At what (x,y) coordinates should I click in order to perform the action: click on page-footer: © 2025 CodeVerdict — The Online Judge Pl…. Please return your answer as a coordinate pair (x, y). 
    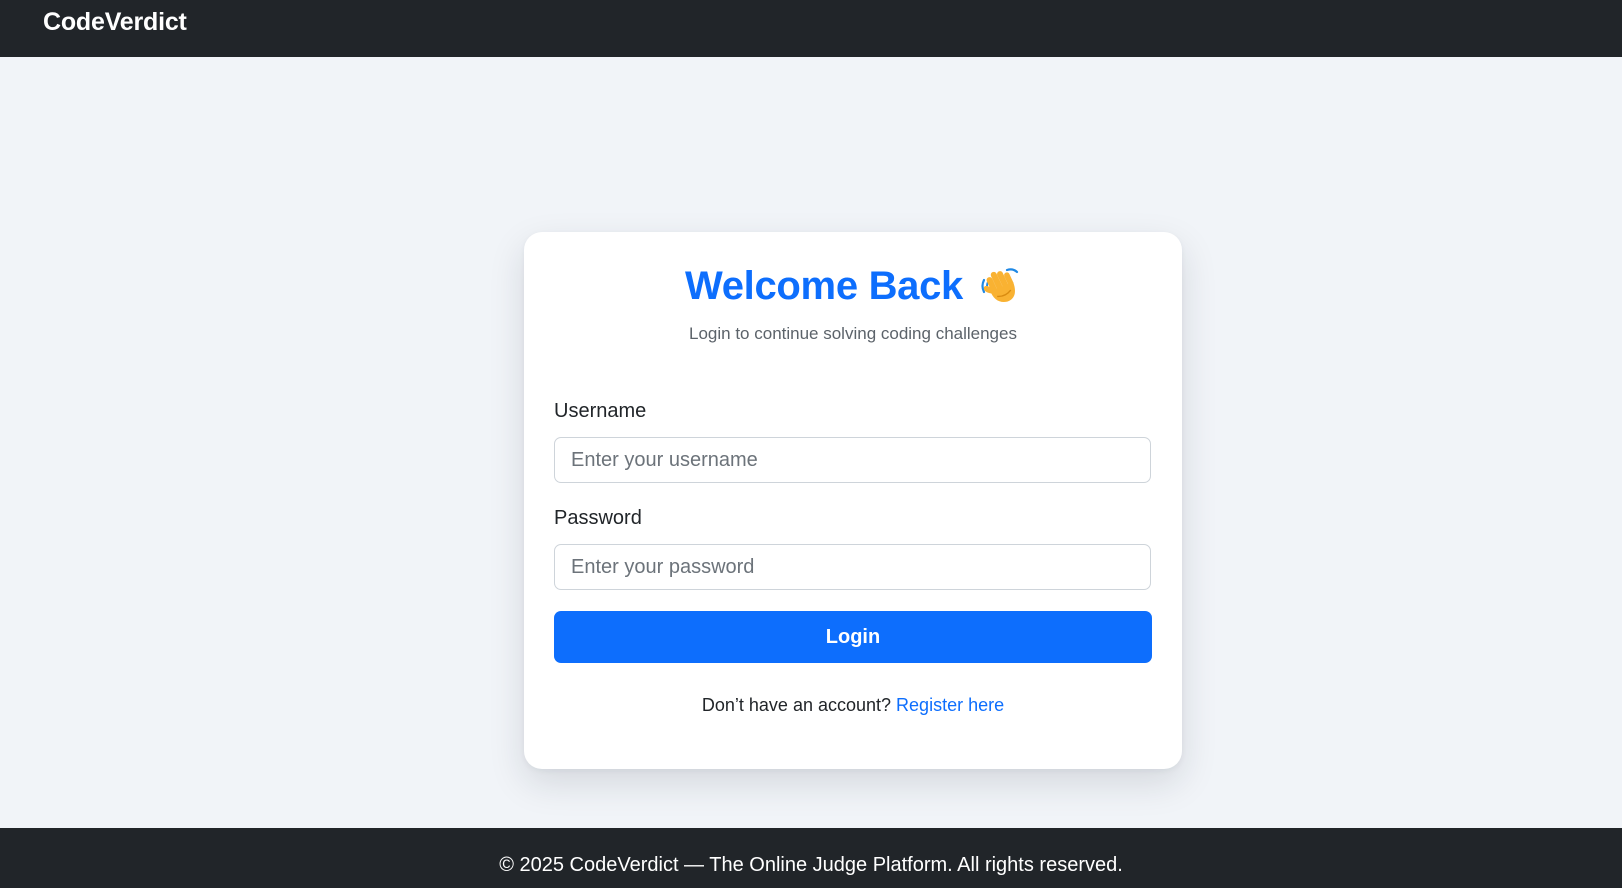
    Looking at the image, I should click on (811, 858).